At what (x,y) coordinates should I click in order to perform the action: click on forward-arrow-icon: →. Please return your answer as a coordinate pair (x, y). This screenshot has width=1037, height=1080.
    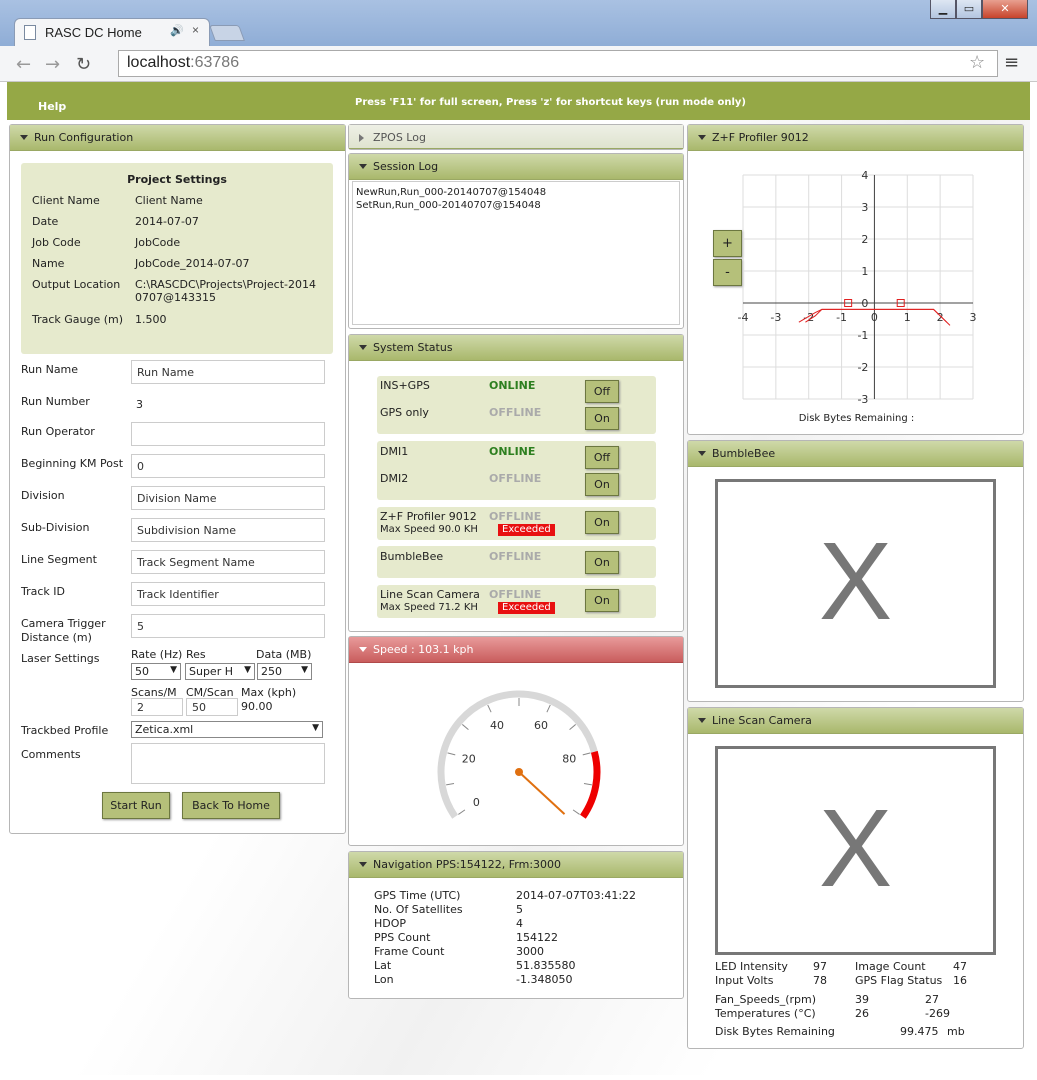
    Looking at the image, I should click on (52, 64).